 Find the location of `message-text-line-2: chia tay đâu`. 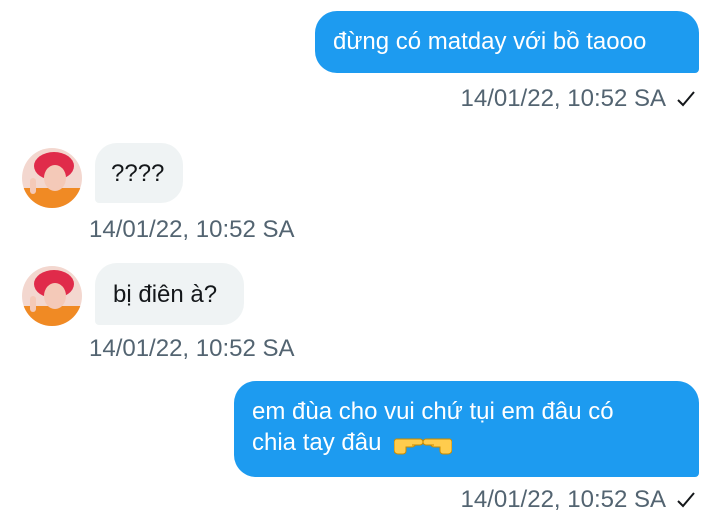

message-text-line-2: chia tay đâu is located at coordinates (466, 442).